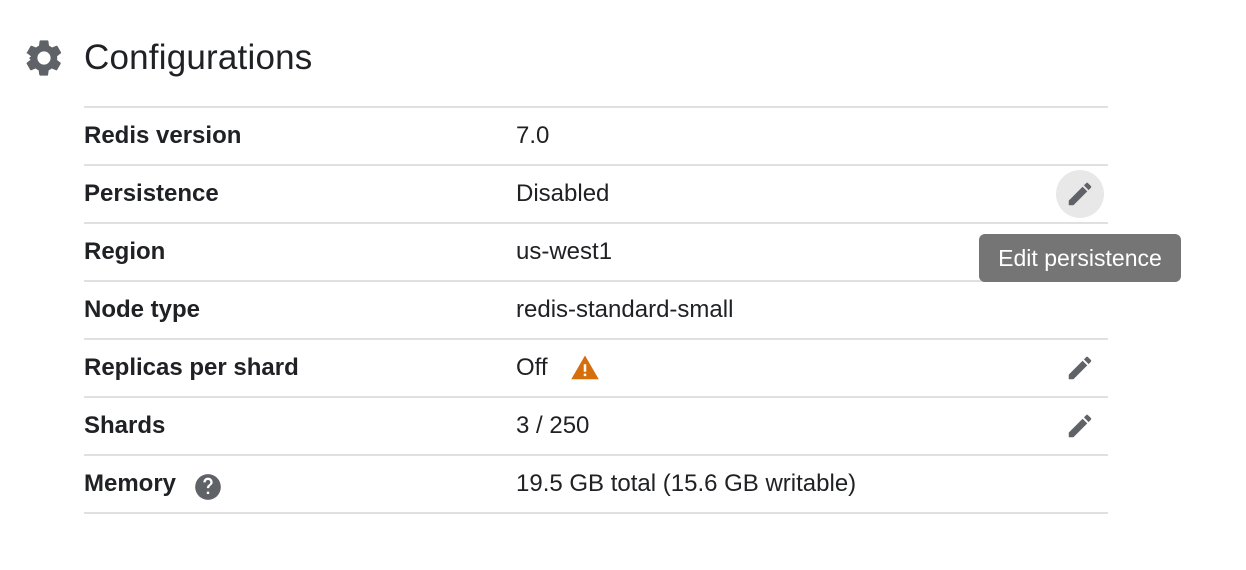  Describe the element at coordinates (300, 485) in the screenshot. I see `row-label: Memory` at that location.